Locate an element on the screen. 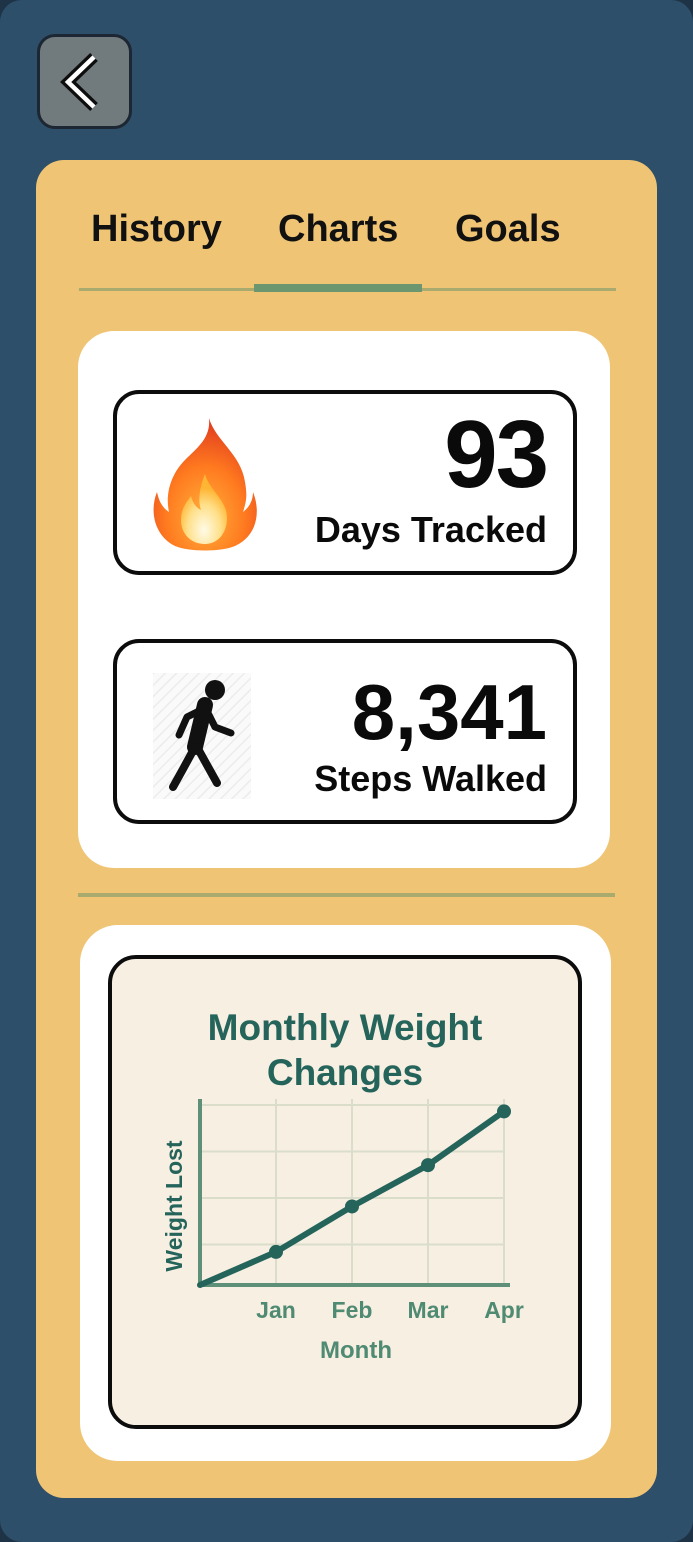 This screenshot has height=1542, width=693. chevron-left-icon is located at coordinates (79, 82).